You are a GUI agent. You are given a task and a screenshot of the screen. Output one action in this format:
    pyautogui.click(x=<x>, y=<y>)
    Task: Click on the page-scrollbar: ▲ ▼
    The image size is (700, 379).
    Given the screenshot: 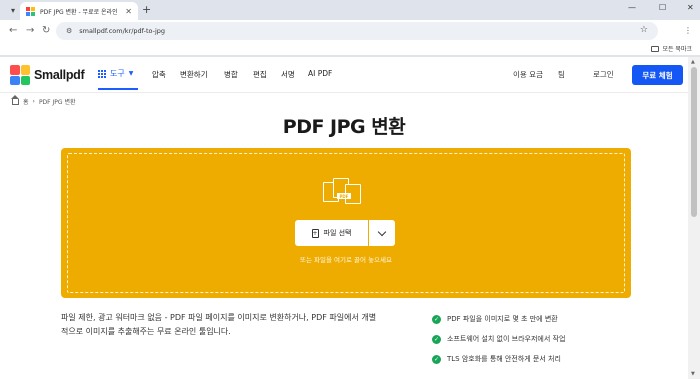 What is the action you would take?
    pyautogui.click(x=694, y=218)
    